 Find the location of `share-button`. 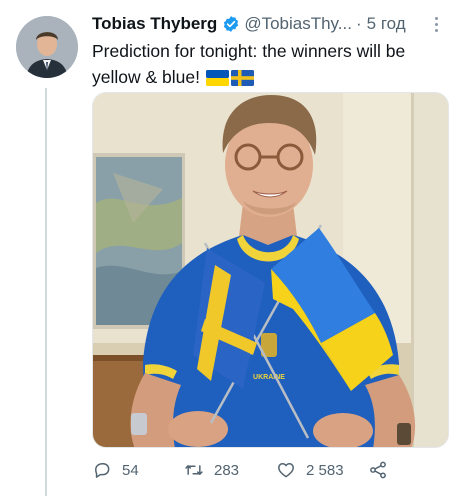

share-button is located at coordinates (383, 470).